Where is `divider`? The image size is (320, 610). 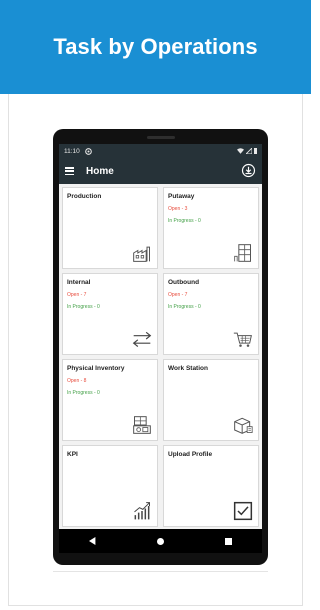 divider is located at coordinates (160, 571).